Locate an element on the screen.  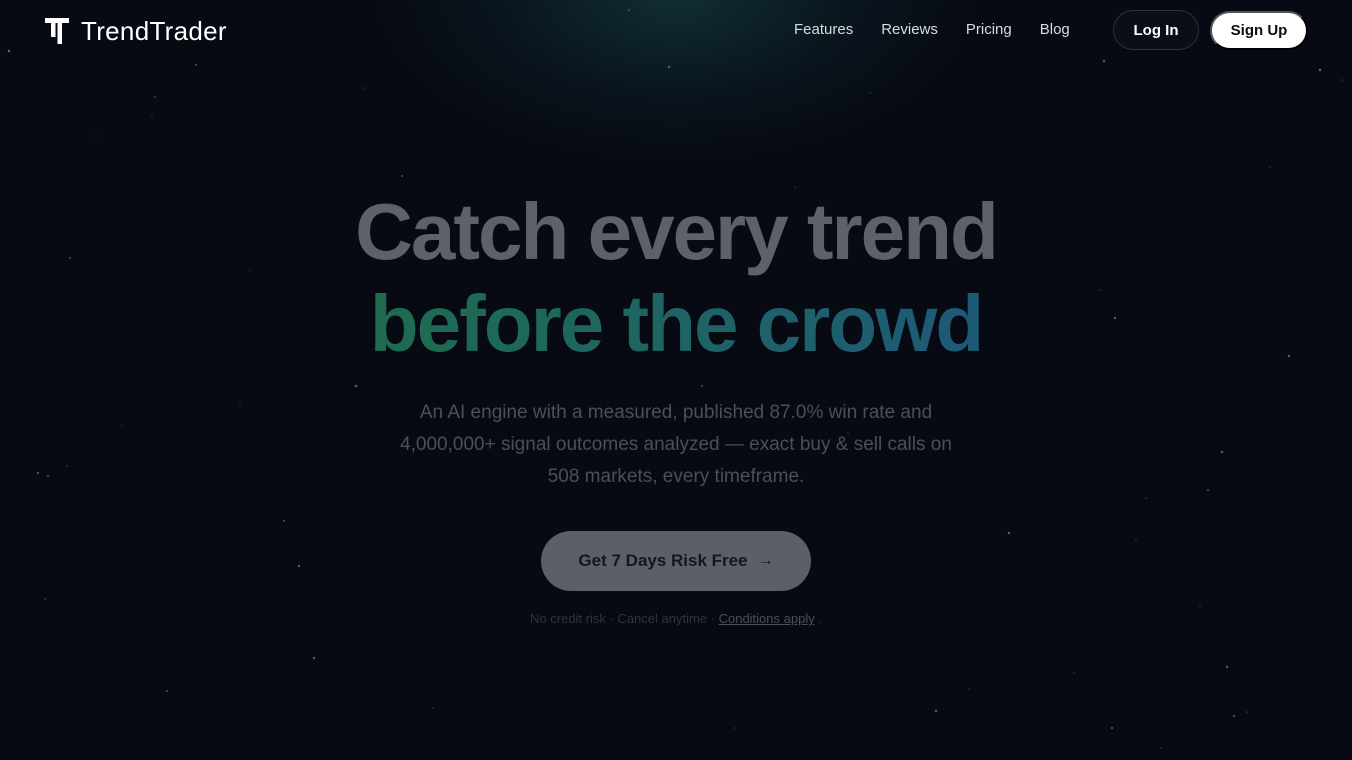
nav-links: Features Reviews Pricing Blog is located at coordinates (932, 30).